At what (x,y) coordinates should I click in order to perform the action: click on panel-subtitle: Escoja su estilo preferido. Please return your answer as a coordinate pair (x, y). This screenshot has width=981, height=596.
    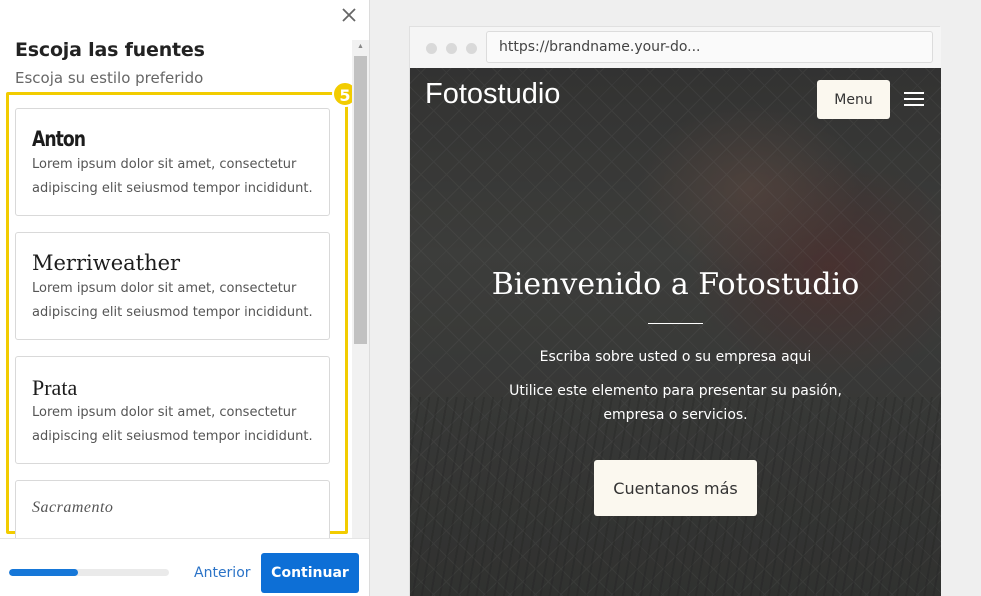
    Looking at the image, I should click on (109, 78).